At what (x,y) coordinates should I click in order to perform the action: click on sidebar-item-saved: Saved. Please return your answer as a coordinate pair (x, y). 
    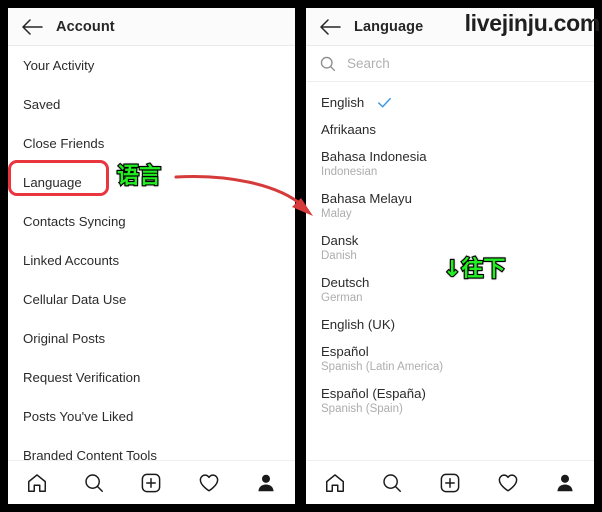
    Looking at the image, I should click on (151, 104).